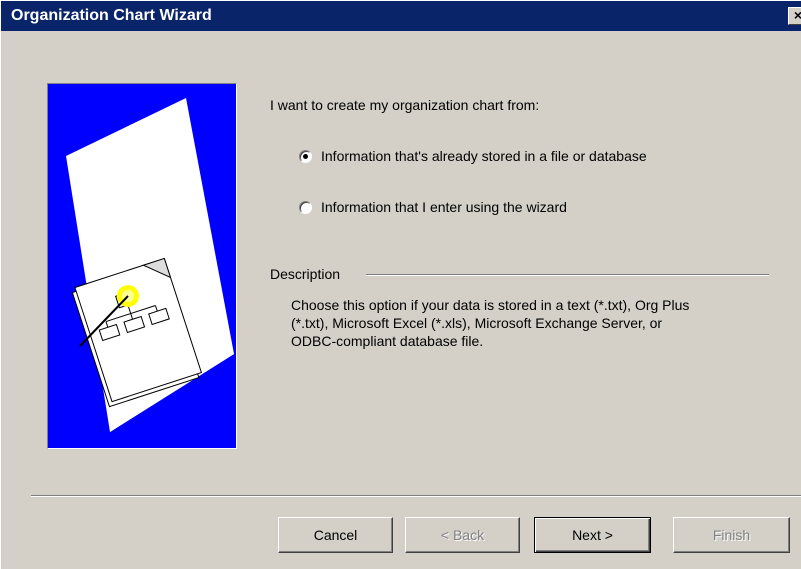 This screenshot has width=801, height=569. I want to click on cancel-button: Cancel, so click(335, 535).